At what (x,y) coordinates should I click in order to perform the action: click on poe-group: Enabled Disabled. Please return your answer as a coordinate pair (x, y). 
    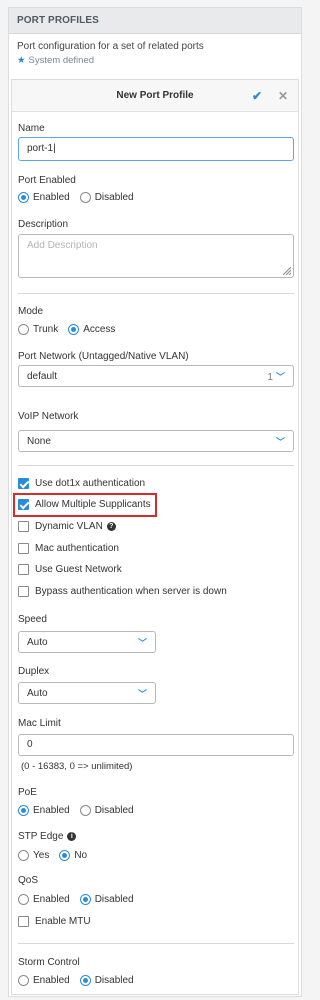
    Looking at the image, I should click on (76, 810).